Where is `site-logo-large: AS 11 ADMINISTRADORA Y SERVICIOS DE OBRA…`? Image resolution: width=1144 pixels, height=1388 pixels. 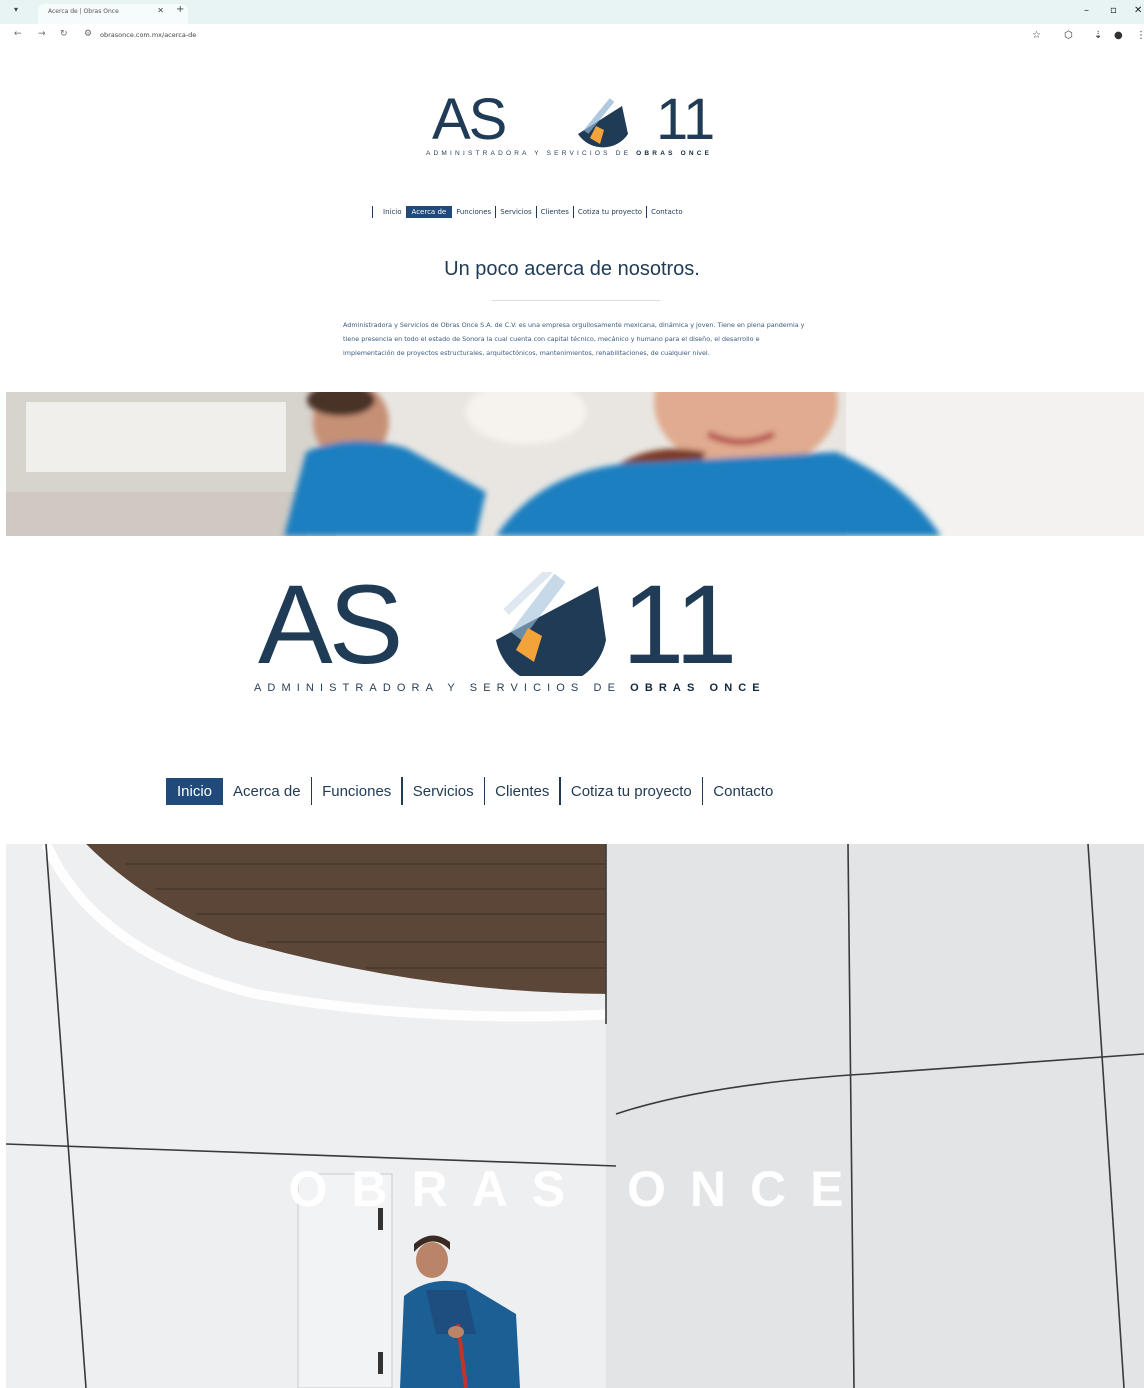 site-logo-large: AS 11 ADMINISTRADORA Y SERVICIOS DE OBRA… is located at coordinates (516, 630).